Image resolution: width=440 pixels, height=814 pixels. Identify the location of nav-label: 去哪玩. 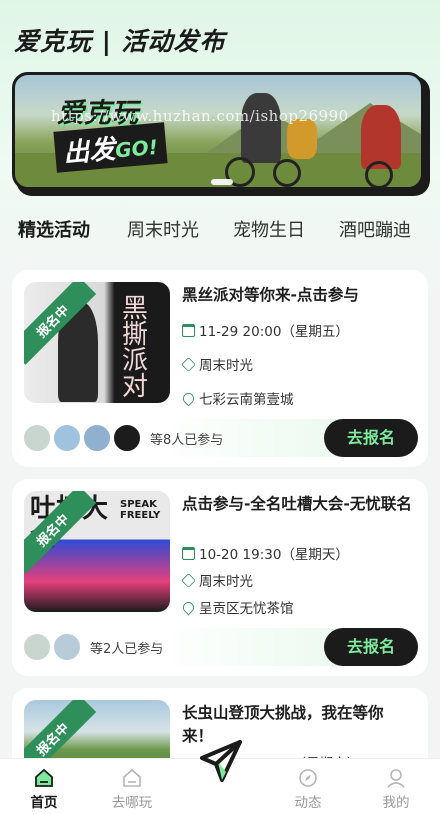
(132, 803).